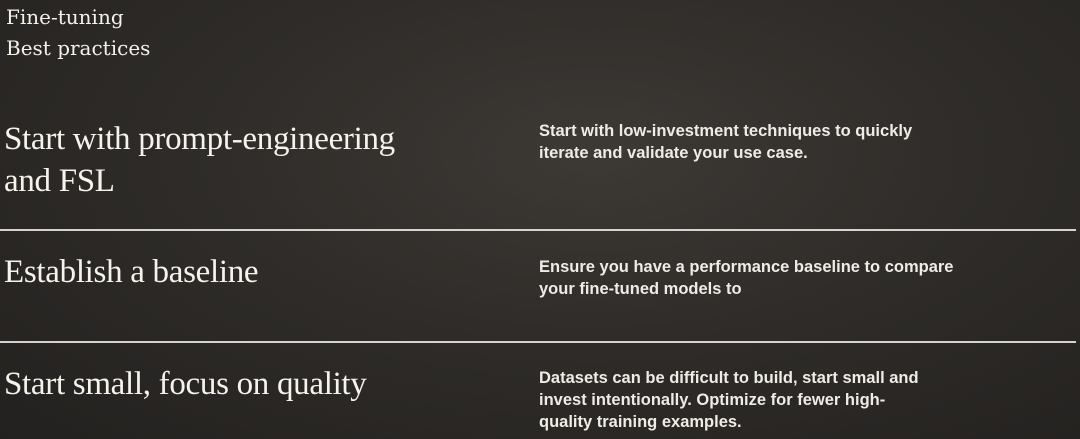 This screenshot has height=439, width=1080. What do you see at coordinates (78, 48) in the screenshot?
I see `slide-subtitle: Best practices` at bounding box center [78, 48].